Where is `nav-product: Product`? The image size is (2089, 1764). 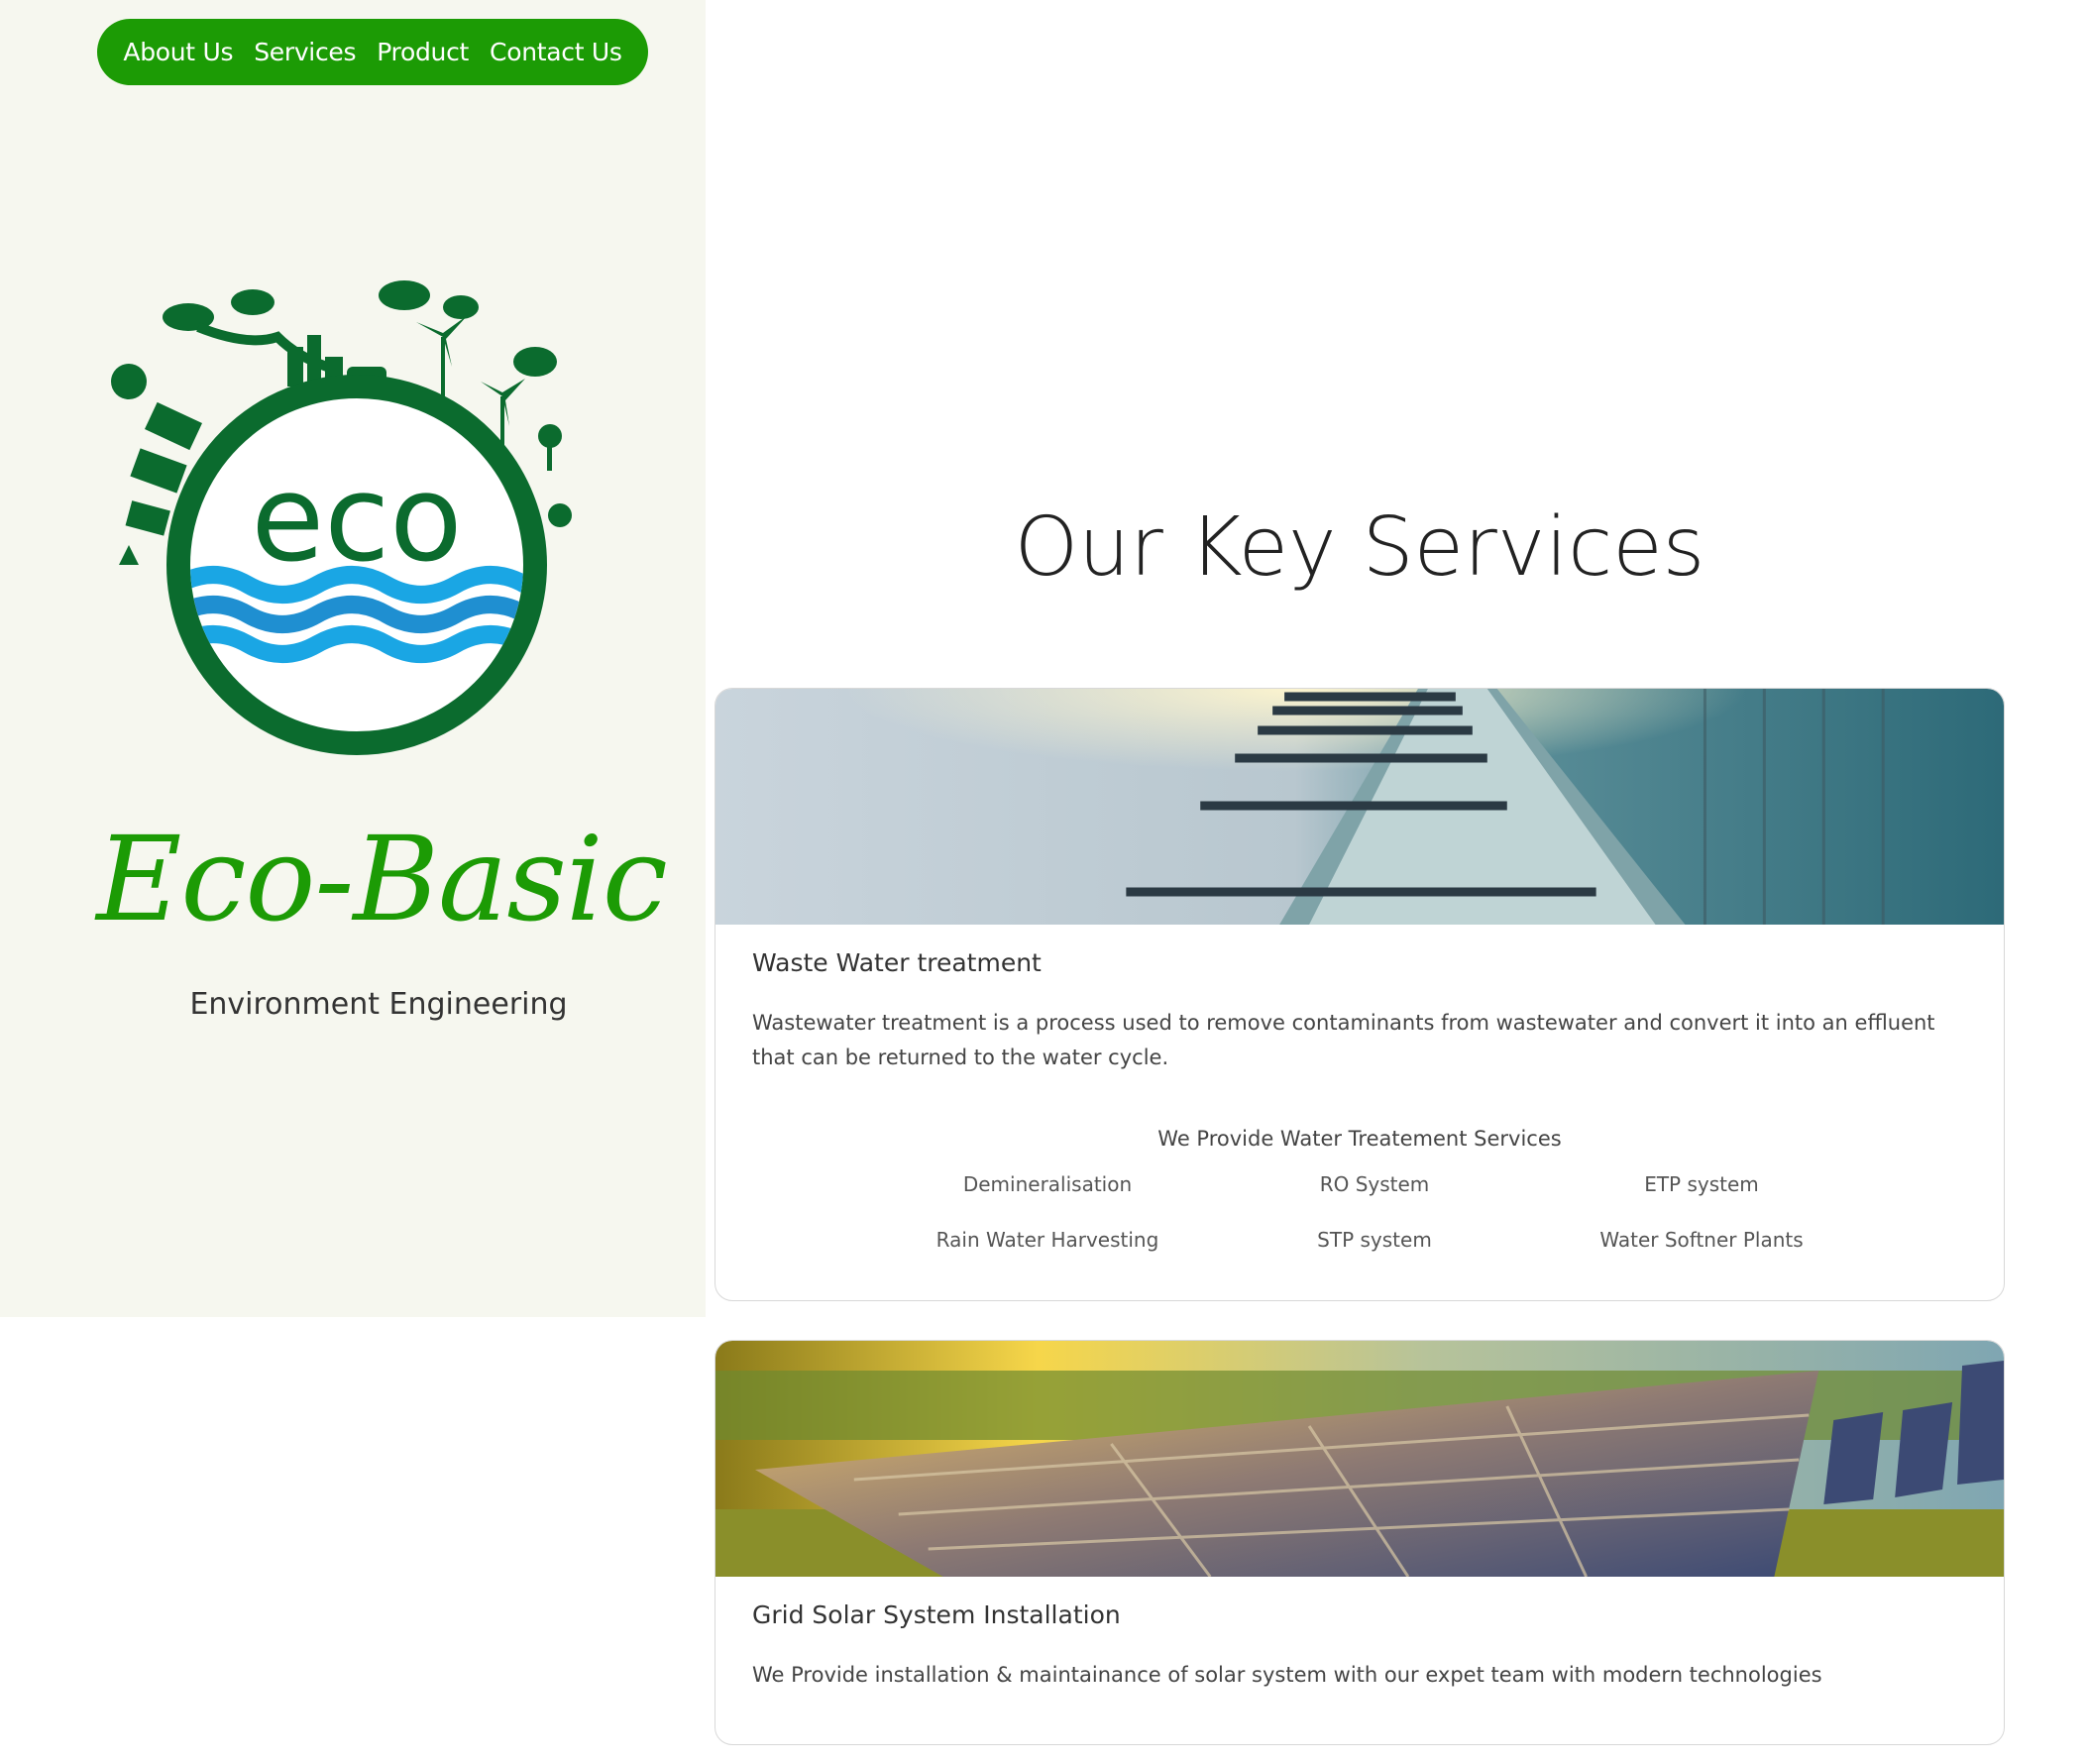
nav-product: Product is located at coordinates (423, 52).